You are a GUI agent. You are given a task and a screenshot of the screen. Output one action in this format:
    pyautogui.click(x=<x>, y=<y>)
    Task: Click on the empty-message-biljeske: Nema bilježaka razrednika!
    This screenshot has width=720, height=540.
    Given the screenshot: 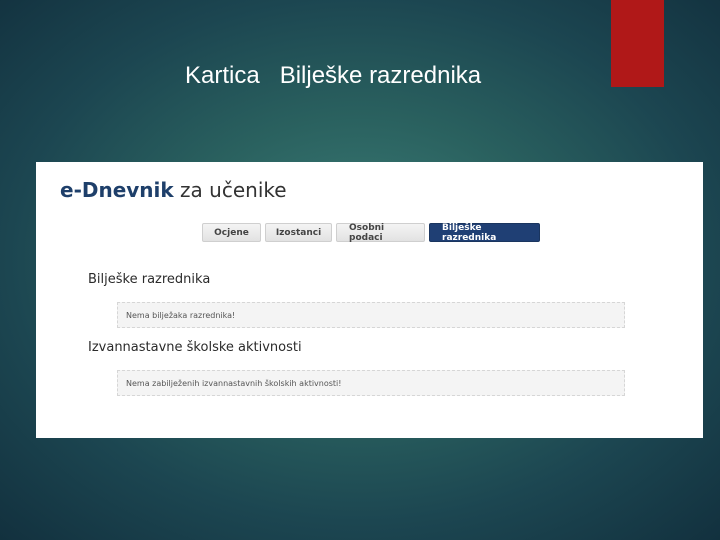 What is the action you would take?
    pyautogui.click(x=371, y=315)
    